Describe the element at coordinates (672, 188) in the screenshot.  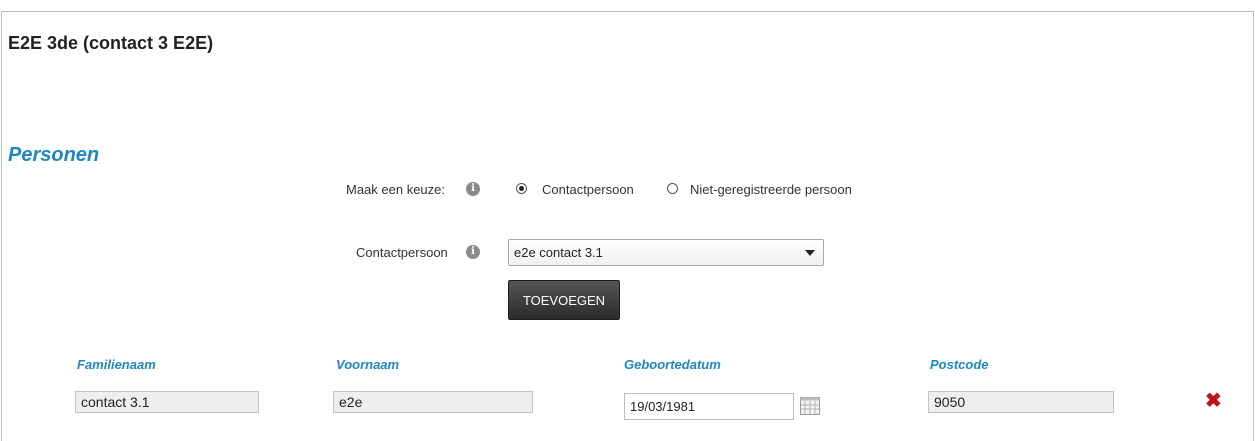
I see `radio-niet-geregistreerde-persoon` at that location.